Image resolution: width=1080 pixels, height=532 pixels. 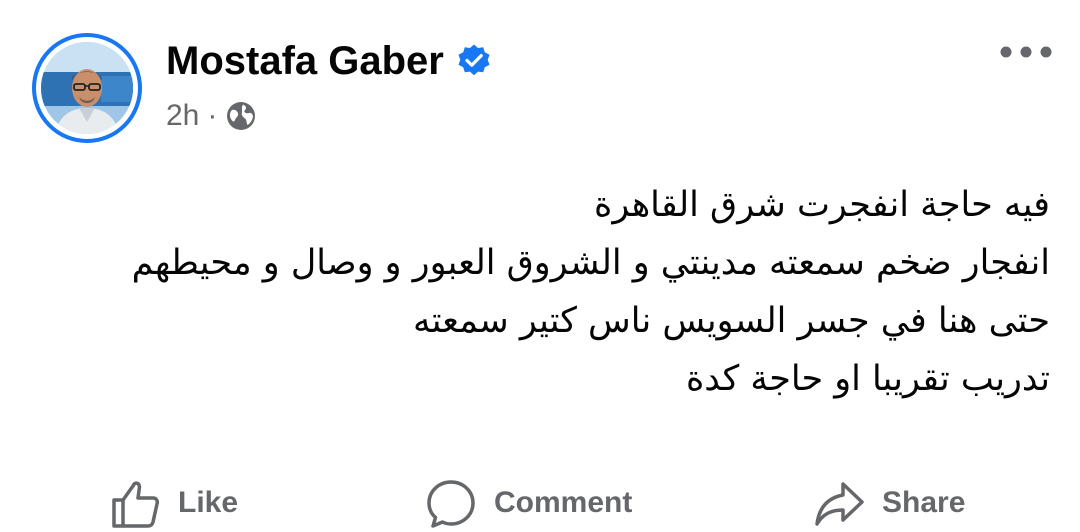 I want to click on like-button: Like, so click(x=173, y=503).